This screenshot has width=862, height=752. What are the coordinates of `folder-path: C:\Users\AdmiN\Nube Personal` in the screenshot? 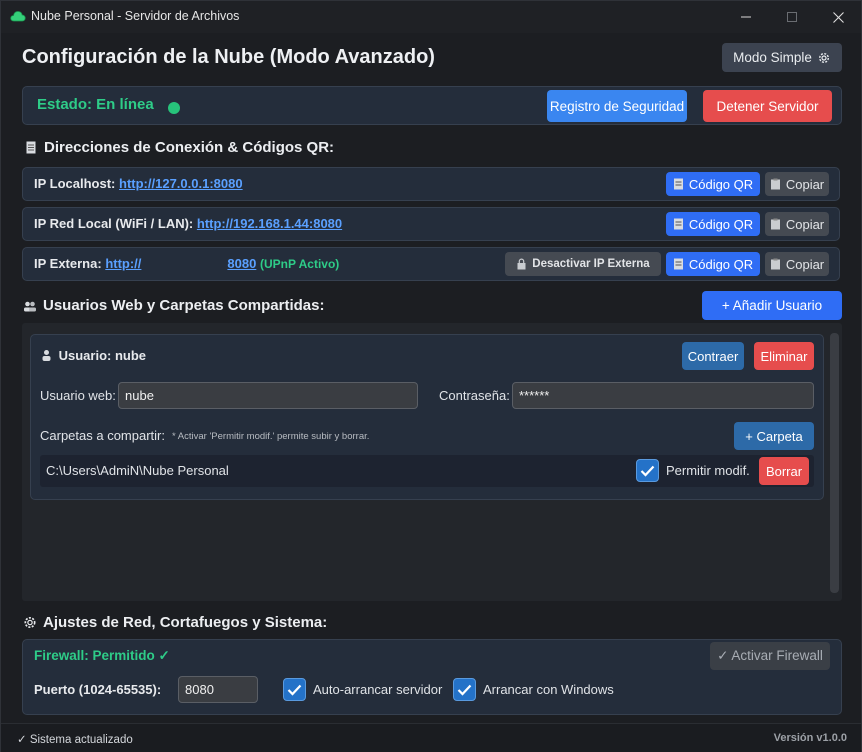 It's located at (137, 470).